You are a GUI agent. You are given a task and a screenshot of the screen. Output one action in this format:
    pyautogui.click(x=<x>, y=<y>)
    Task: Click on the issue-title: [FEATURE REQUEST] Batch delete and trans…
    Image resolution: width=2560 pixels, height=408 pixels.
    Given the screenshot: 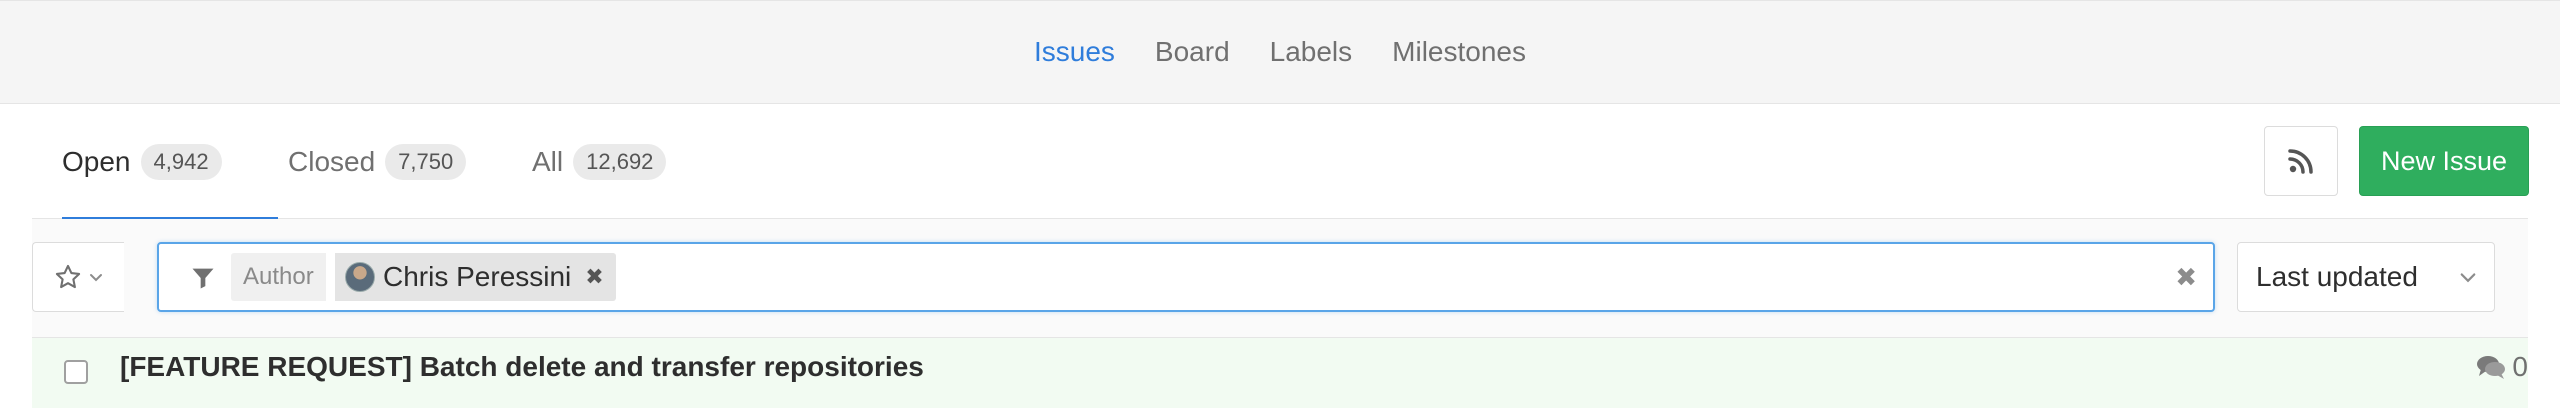 What is the action you would take?
    pyautogui.click(x=522, y=367)
    